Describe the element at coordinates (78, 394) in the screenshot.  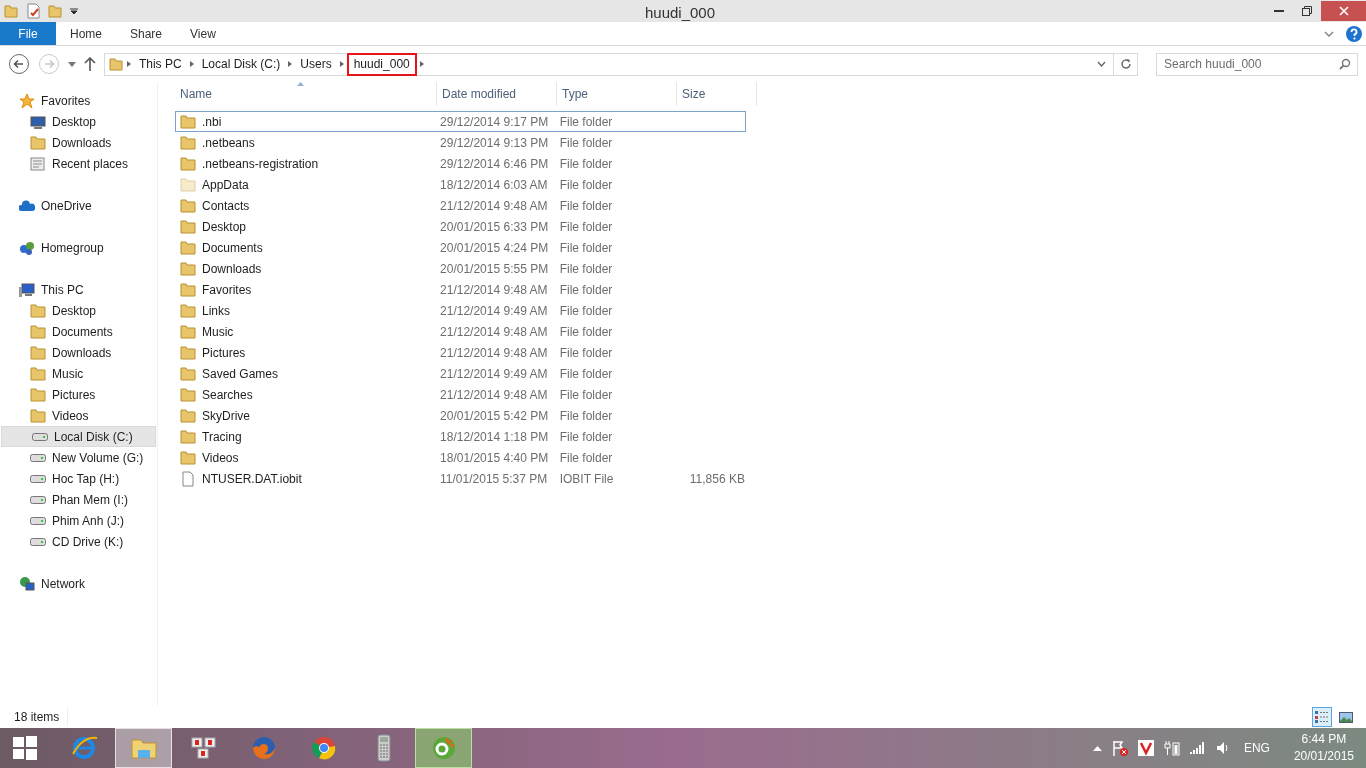
I see `sidebar-item: Pictures` at that location.